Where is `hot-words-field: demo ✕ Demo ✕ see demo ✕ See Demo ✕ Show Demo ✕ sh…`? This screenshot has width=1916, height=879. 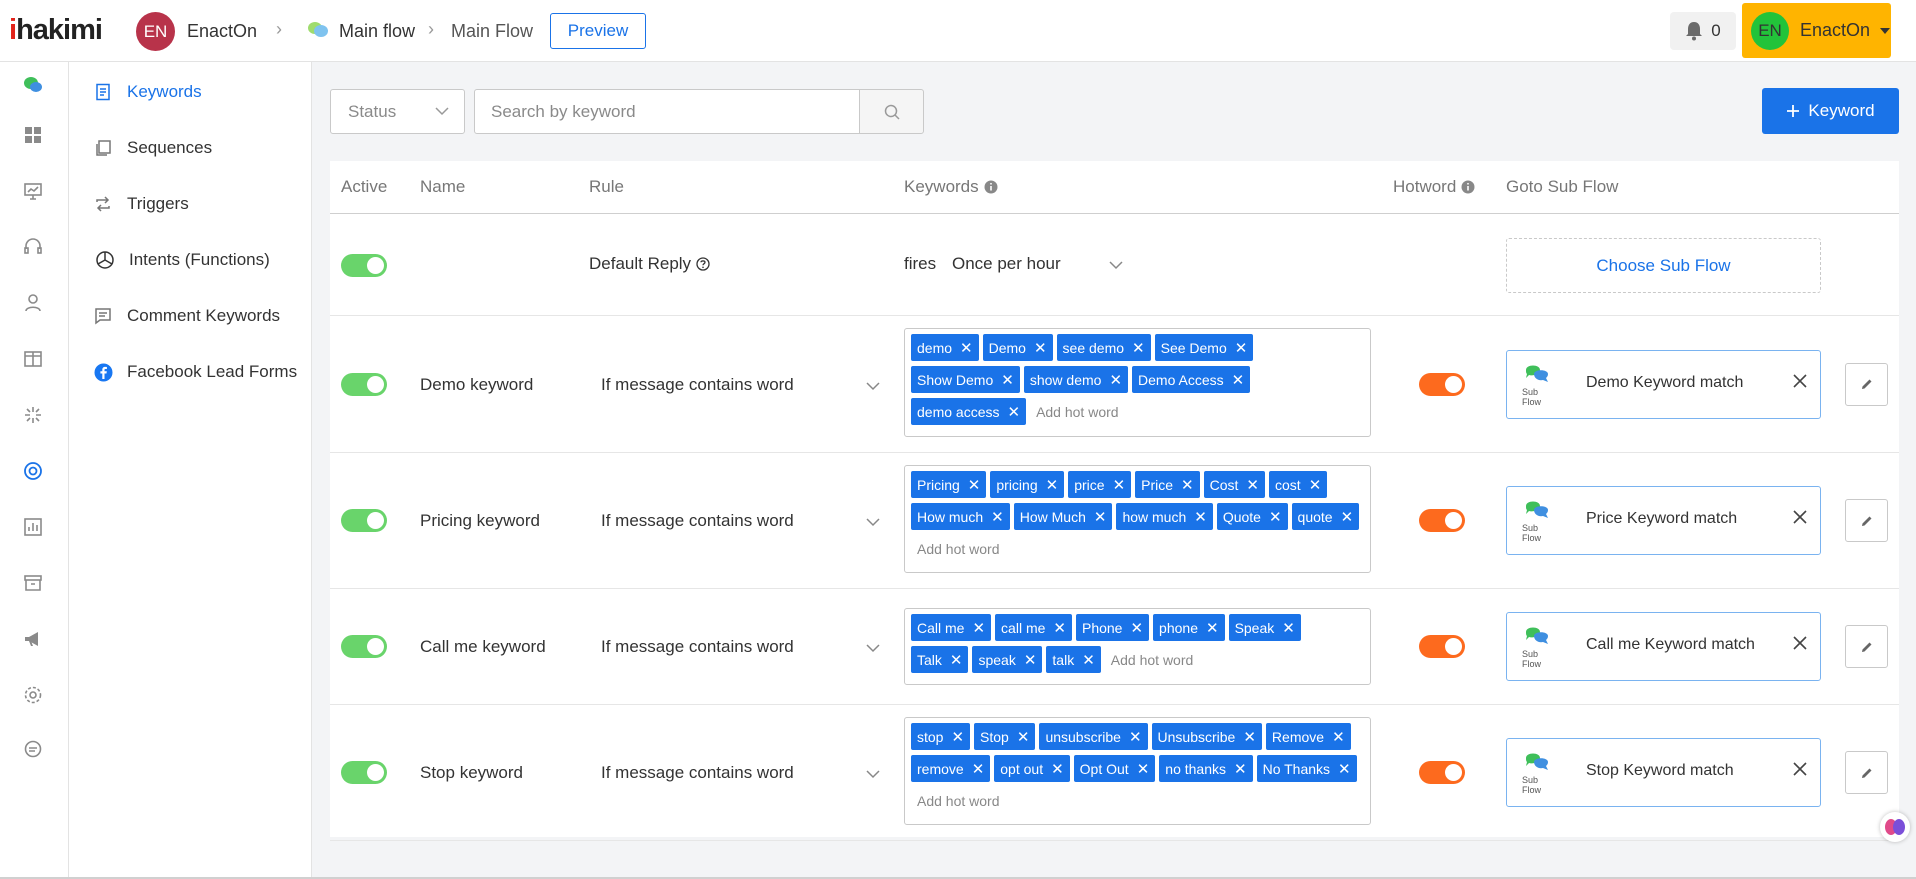 hot-words-field: demo ✕ Demo ✕ see demo ✕ See Demo ✕ Show Demo ✕ sh… is located at coordinates (1137, 382).